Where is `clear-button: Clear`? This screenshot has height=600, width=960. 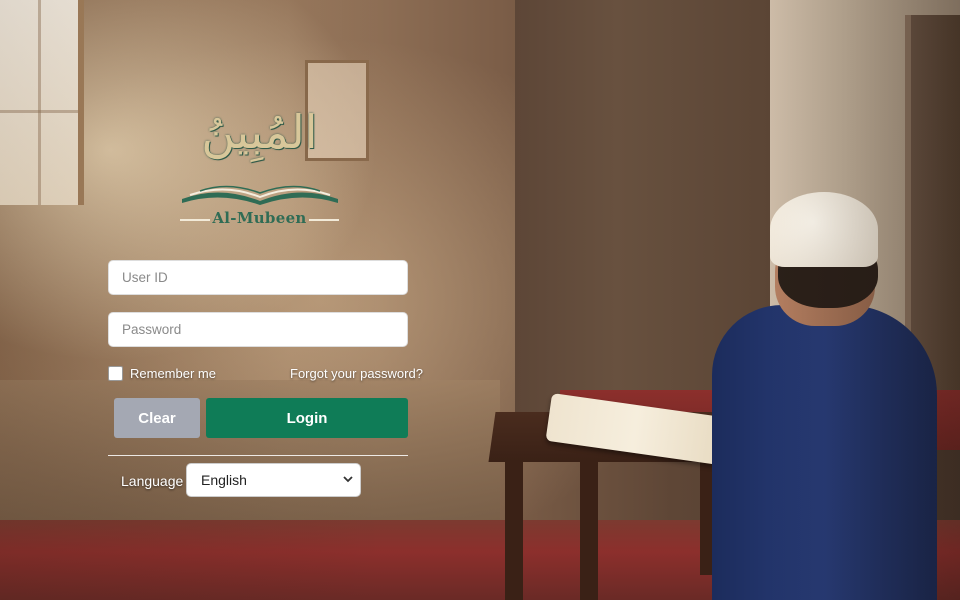
clear-button: Clear is located at coordinates (157, 418).